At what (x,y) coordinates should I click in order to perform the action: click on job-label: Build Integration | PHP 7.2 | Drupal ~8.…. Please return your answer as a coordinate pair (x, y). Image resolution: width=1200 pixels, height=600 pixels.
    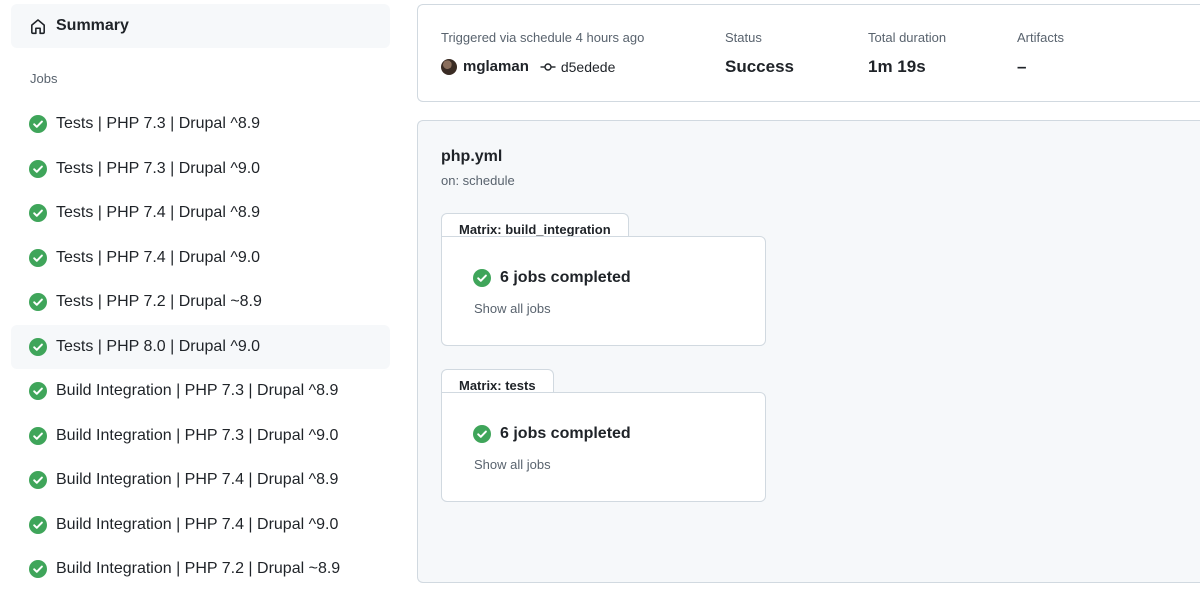
    Looking at the image, I should click on (198, 569).